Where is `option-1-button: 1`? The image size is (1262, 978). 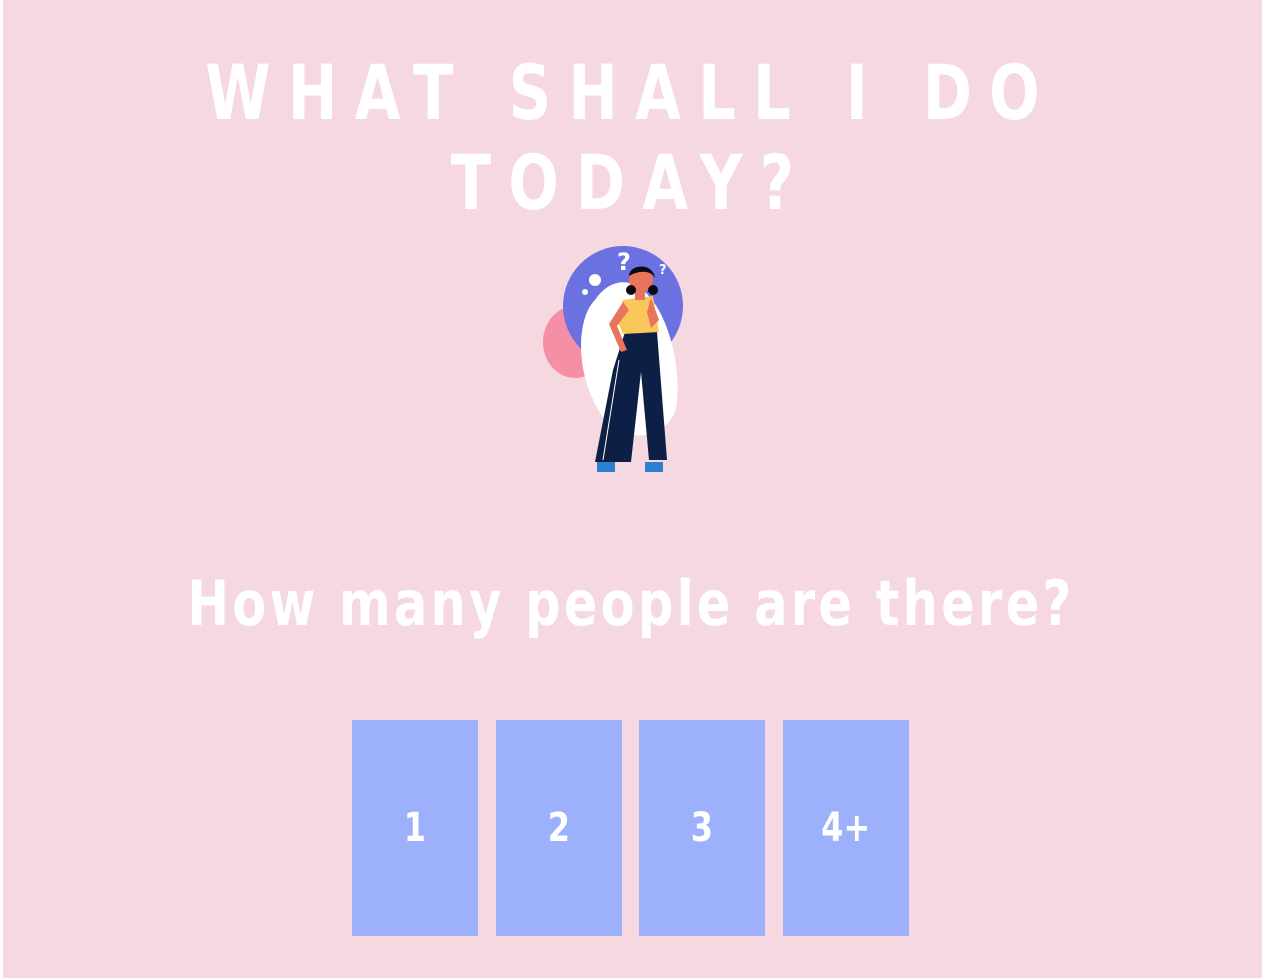 option-1-button: 1 is located at coordinates (415, 828).